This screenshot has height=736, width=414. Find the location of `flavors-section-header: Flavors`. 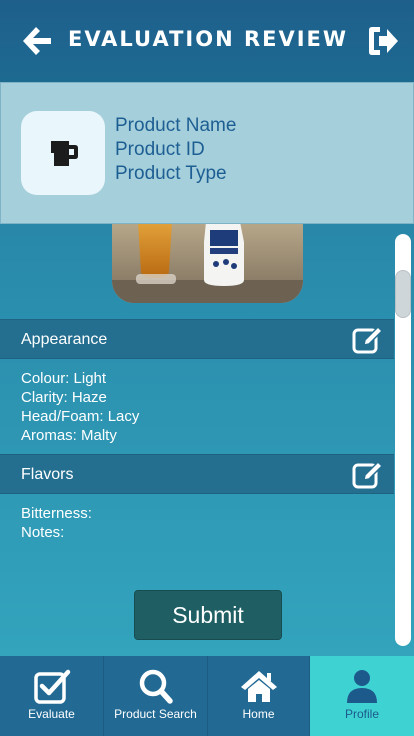

flavors-section-header: Flavors is located at coordinates (197, 474).